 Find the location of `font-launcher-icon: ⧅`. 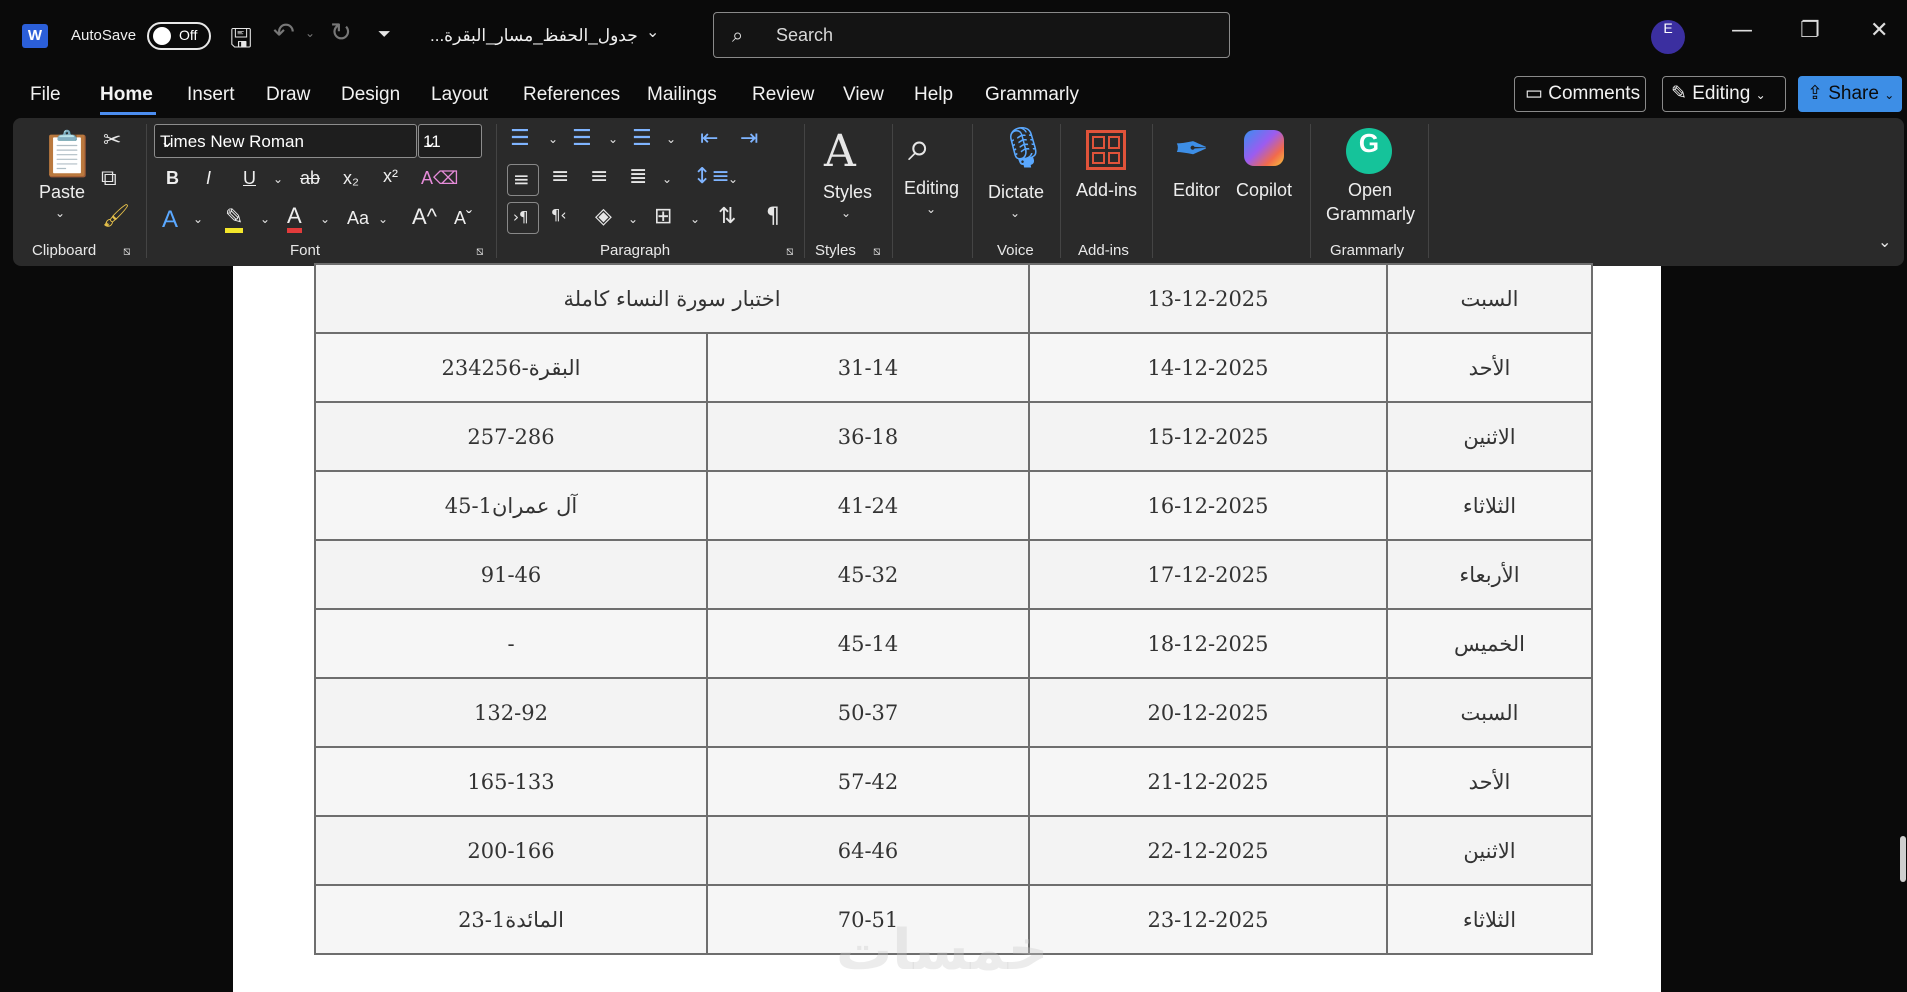

font-launcher-icon: ⧅ is located at coordinates (480, 251).